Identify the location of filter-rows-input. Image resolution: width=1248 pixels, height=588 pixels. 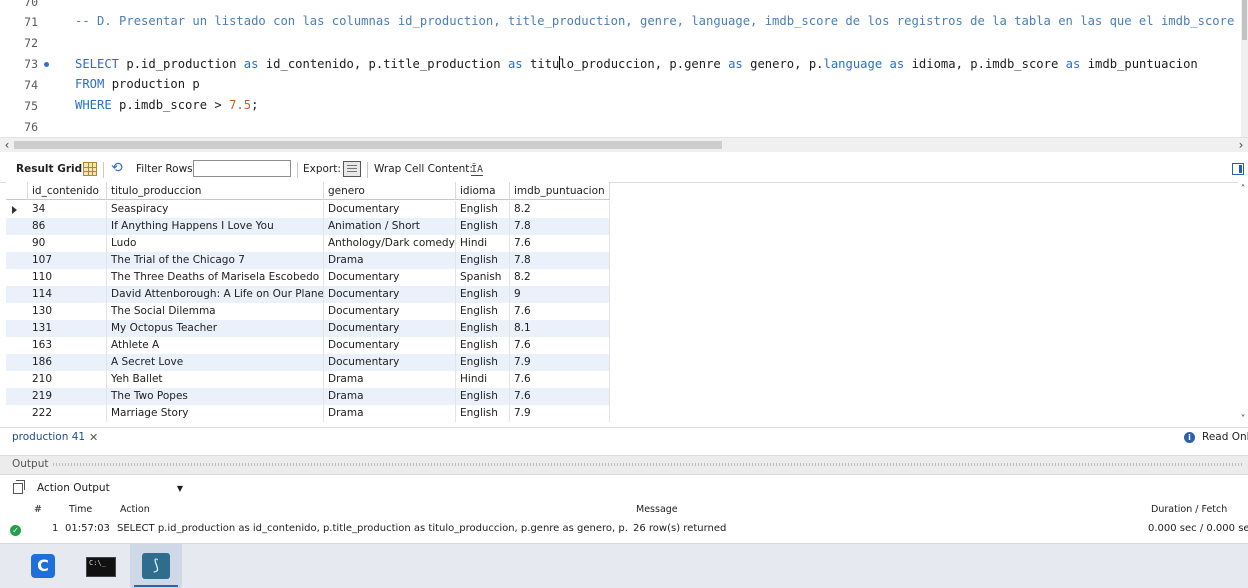
(242, 168).